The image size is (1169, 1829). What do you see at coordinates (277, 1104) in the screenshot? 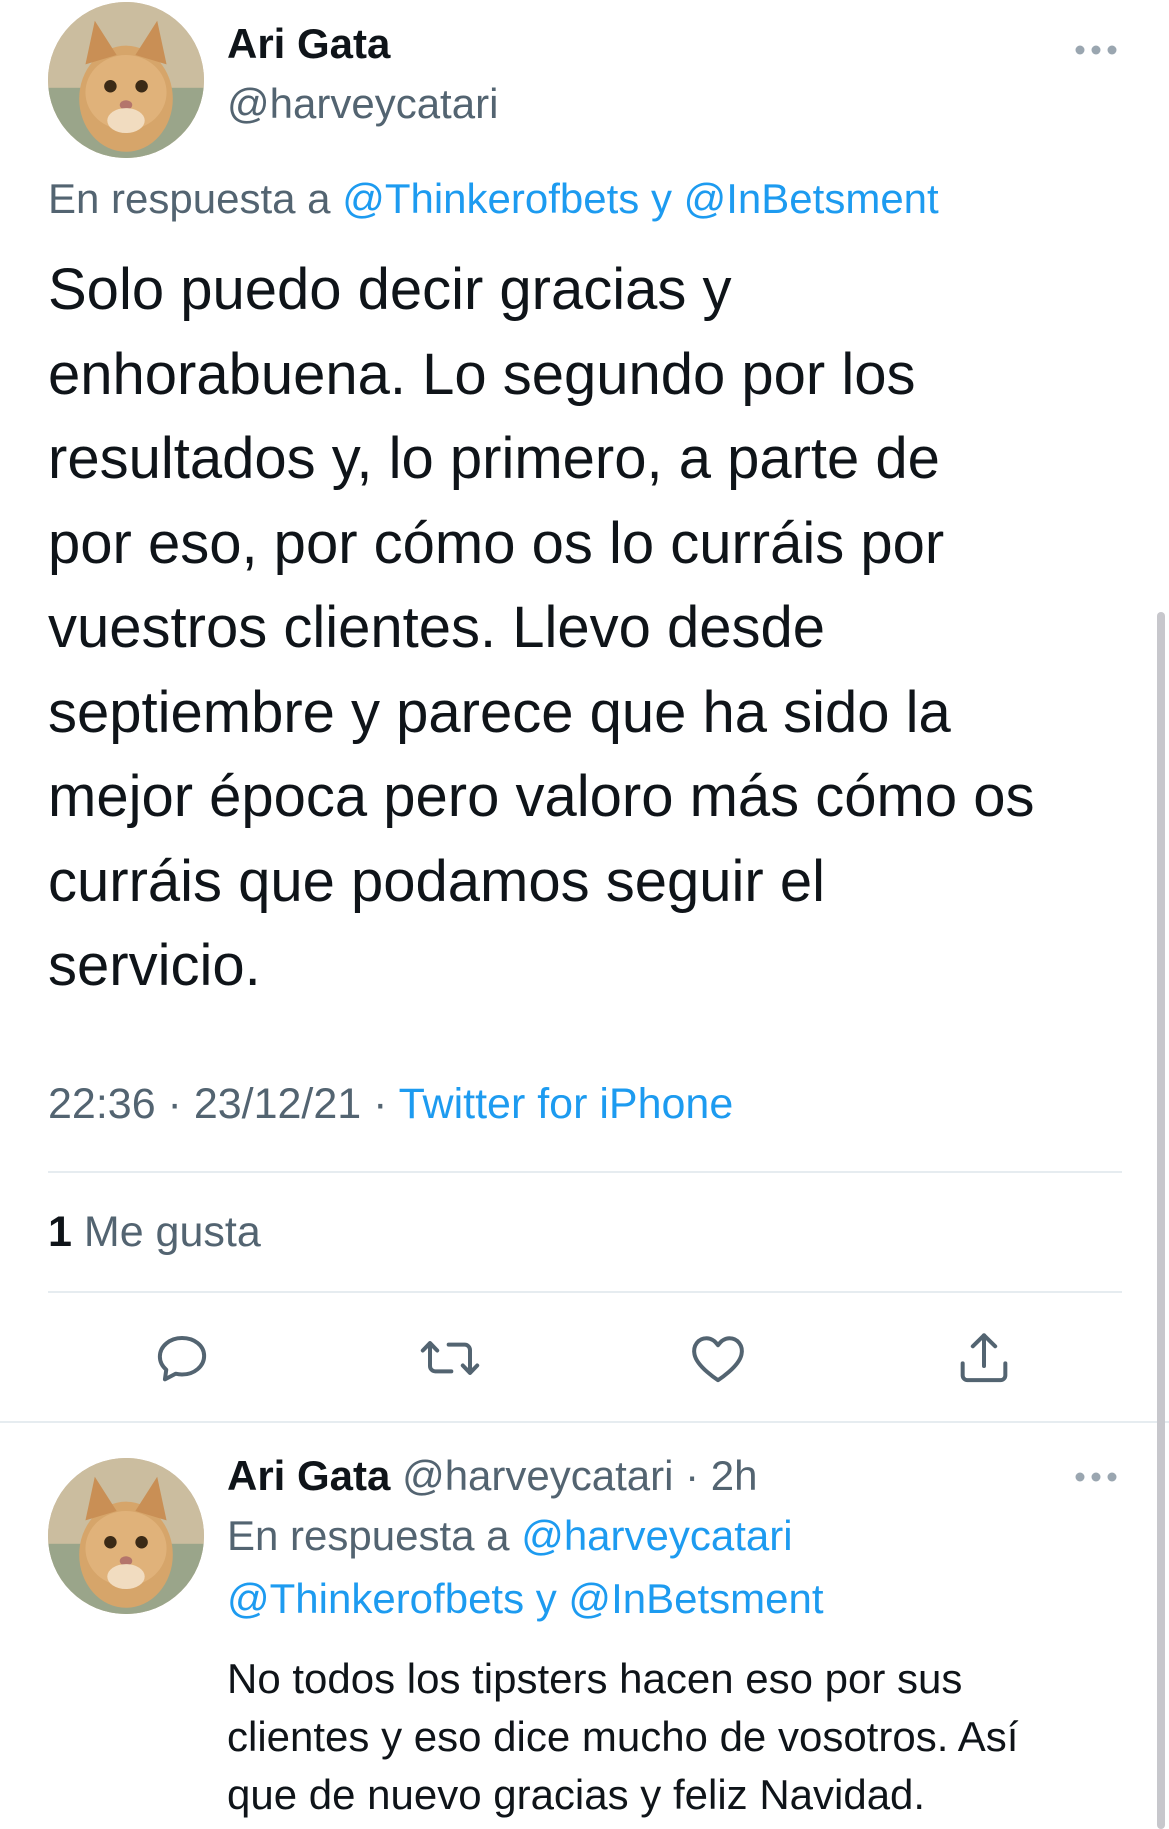
I see `tweet-date: 23/12/21` at bounding box center [277, 1104].